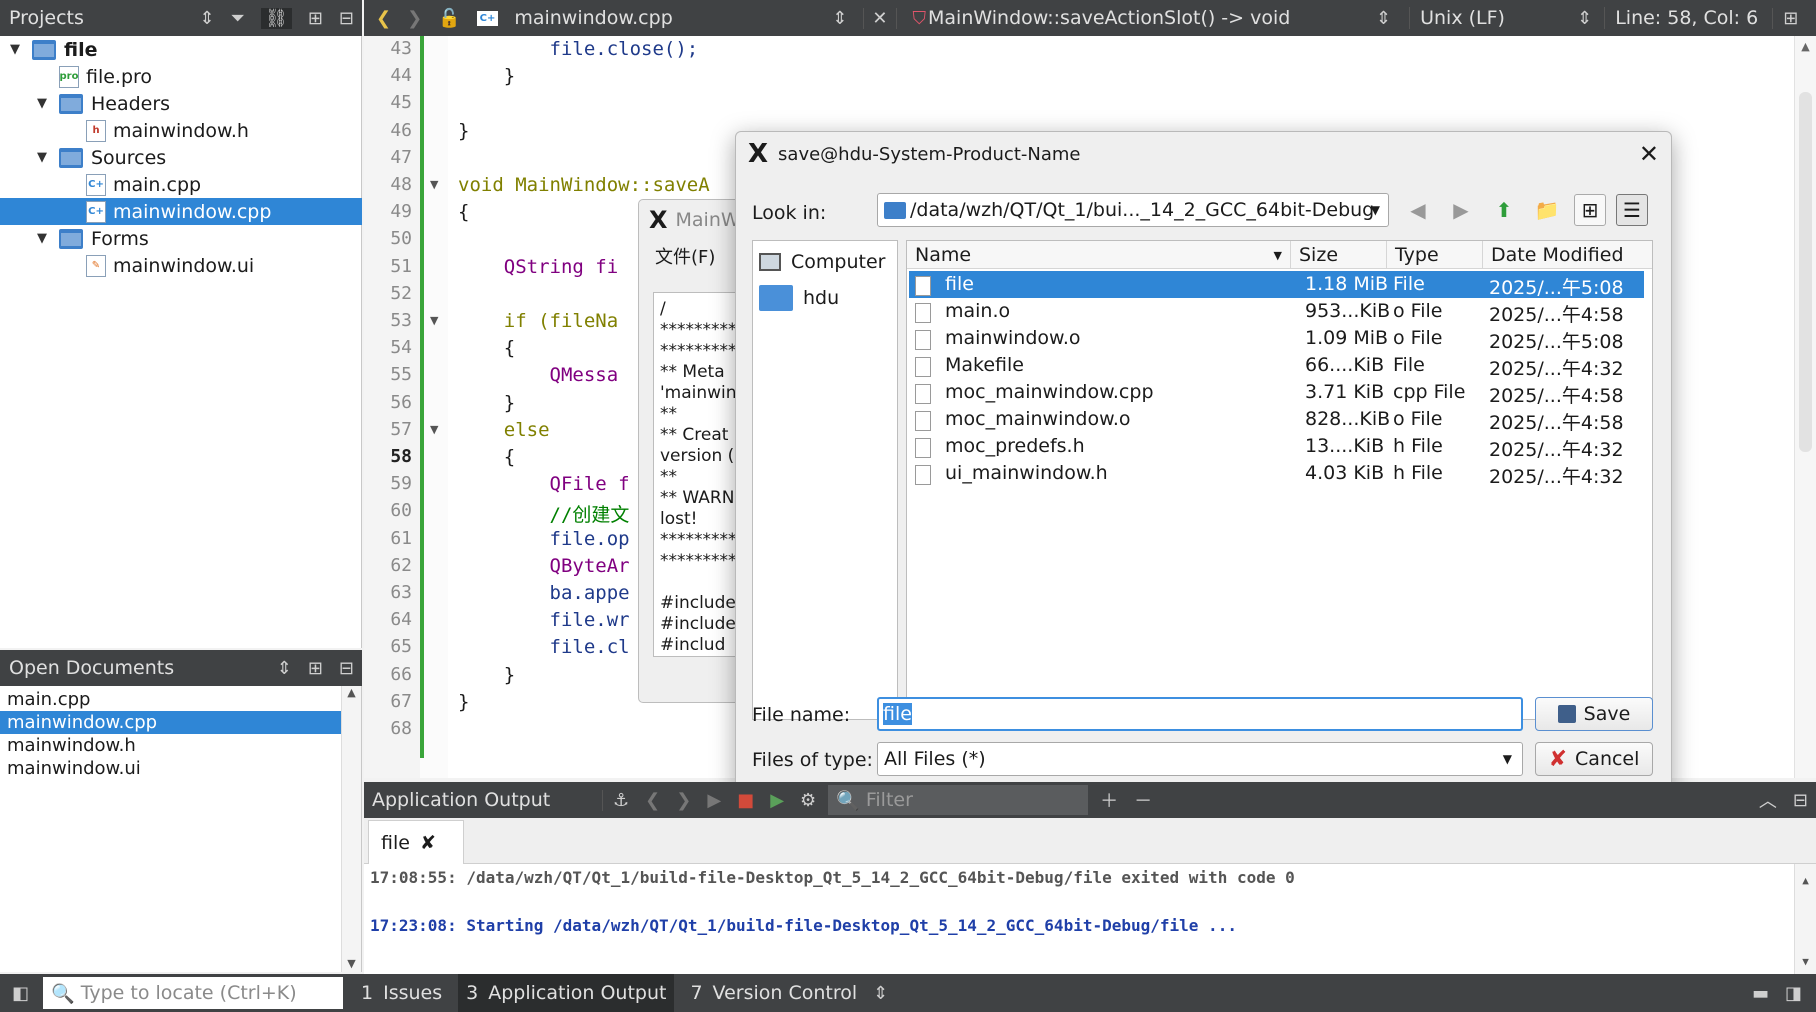  Describe the element at coordinates (181, 49) in the screenshot. I see `tree-item: ▼ file` at that location.